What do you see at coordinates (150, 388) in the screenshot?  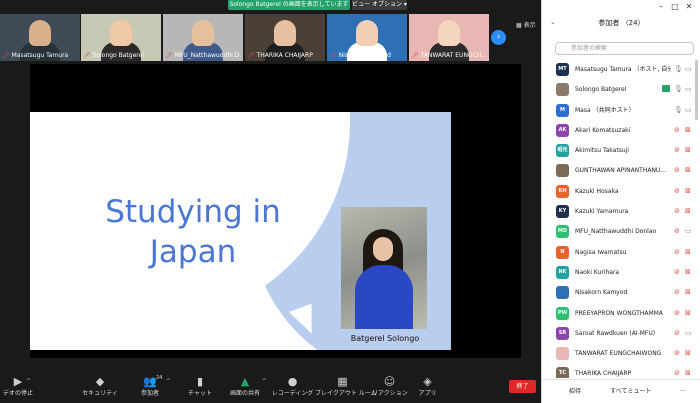 I see `toolbar-participants-button: 👥 参加者 24` at bounding box center [150, 388].